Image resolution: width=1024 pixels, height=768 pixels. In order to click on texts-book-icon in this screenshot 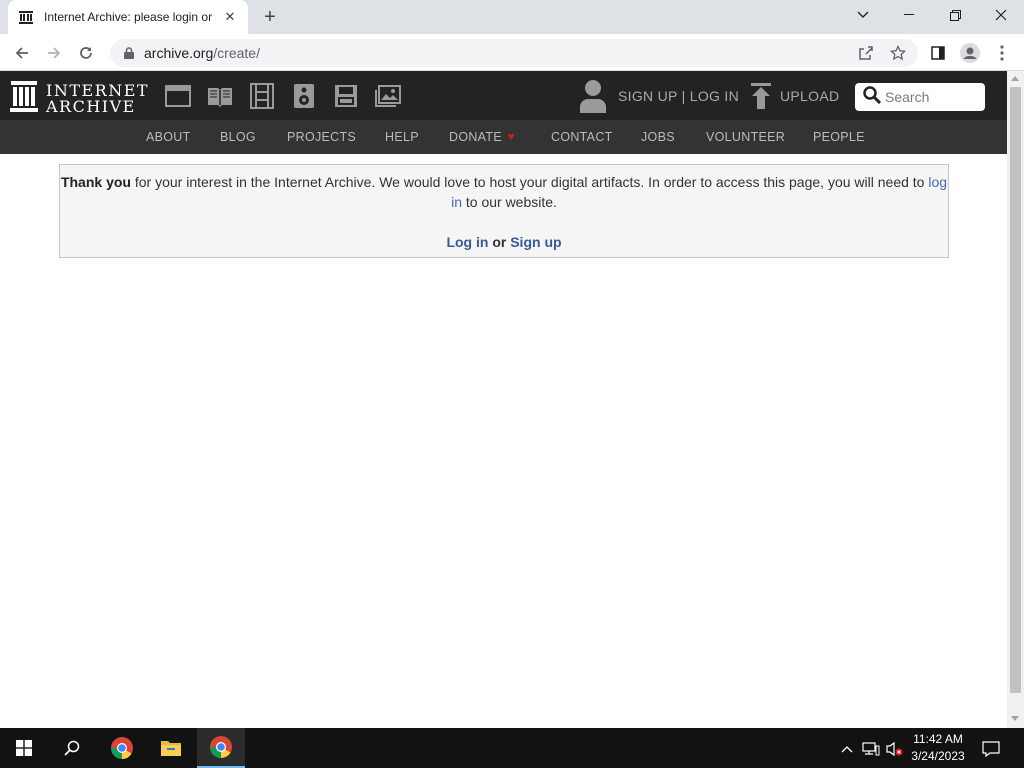, I will do `click(220, 96)`.